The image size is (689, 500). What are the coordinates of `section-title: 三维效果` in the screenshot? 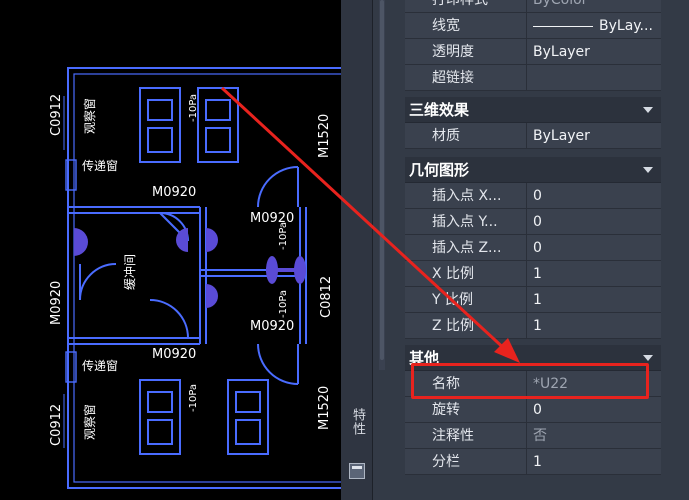 It's located at (439, 110).